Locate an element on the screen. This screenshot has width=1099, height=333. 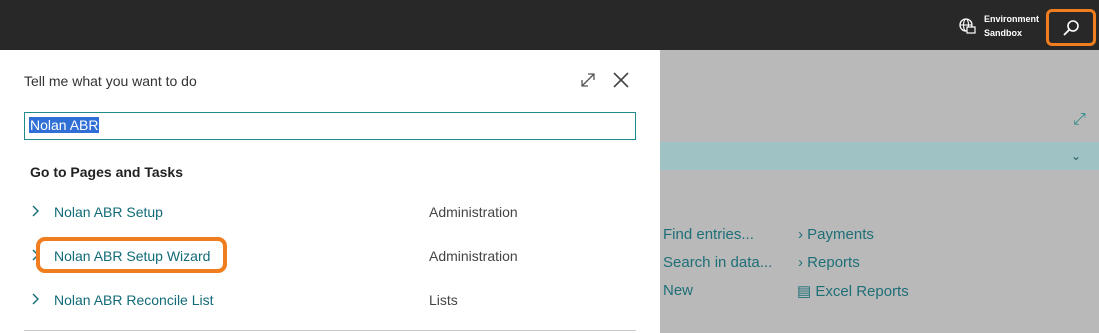
action-payments: › Payments is located at coordinates (836, 234).